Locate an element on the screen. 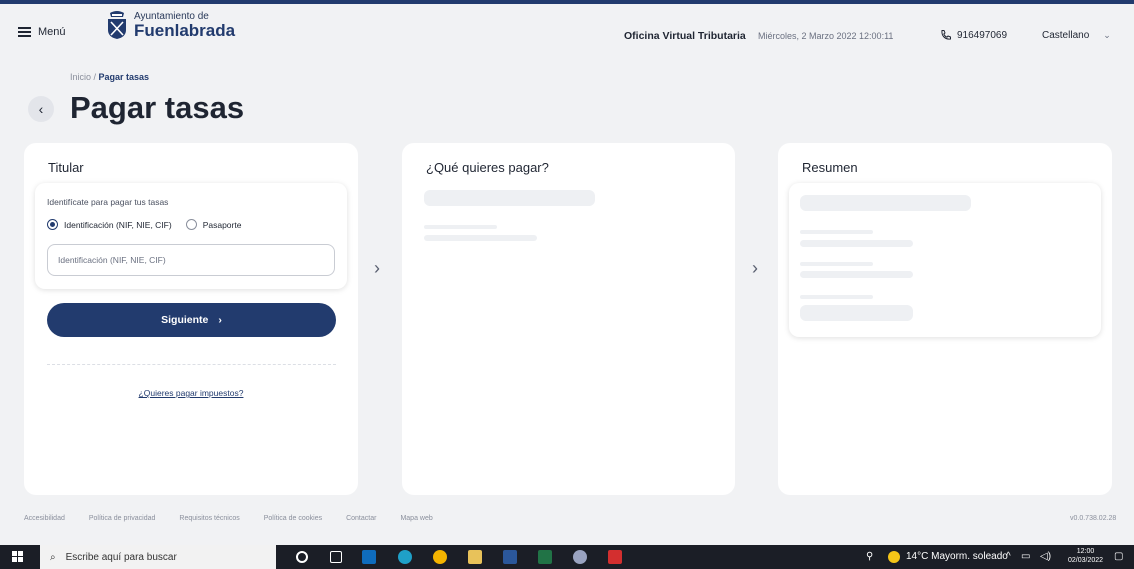 The image size is (1134, 569). weather-icon is located at coordinates (894, 557).